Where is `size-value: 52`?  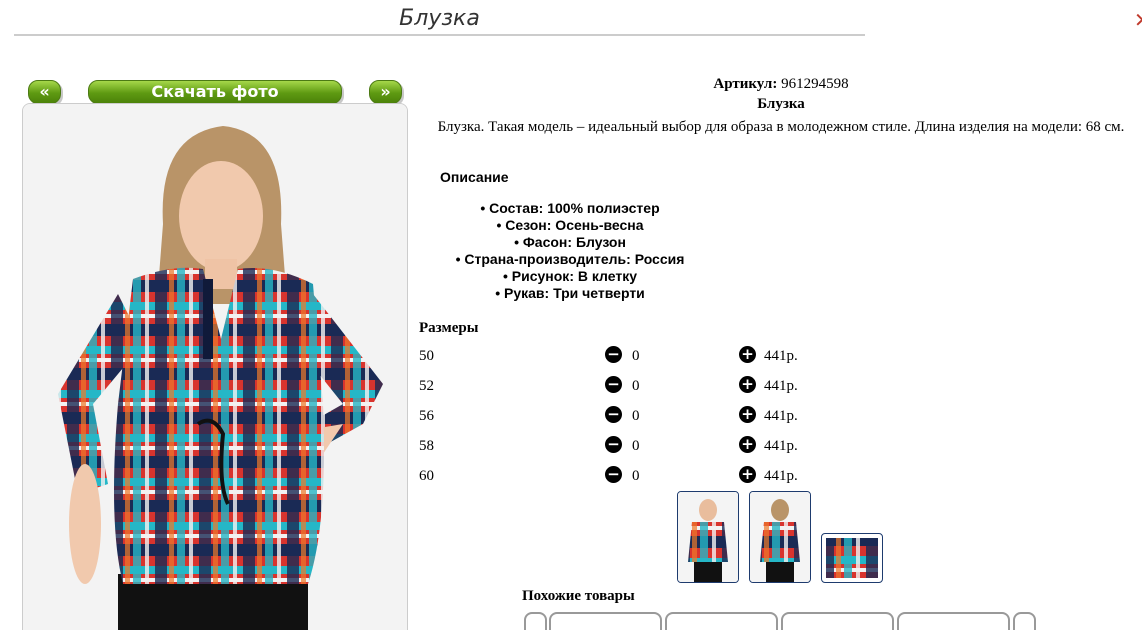
size-value: 52 is located at coordinates (426, 386).